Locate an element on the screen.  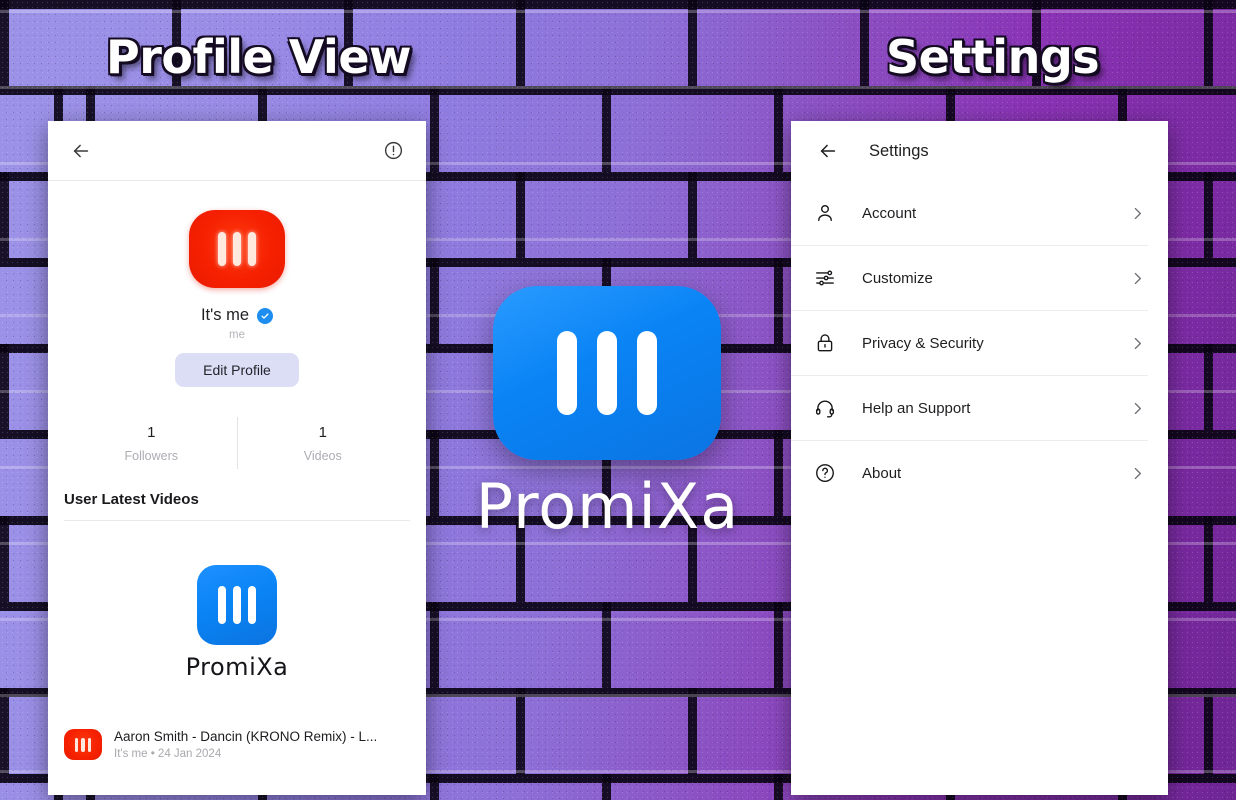
person-icon is located at coordinates (825, 213).